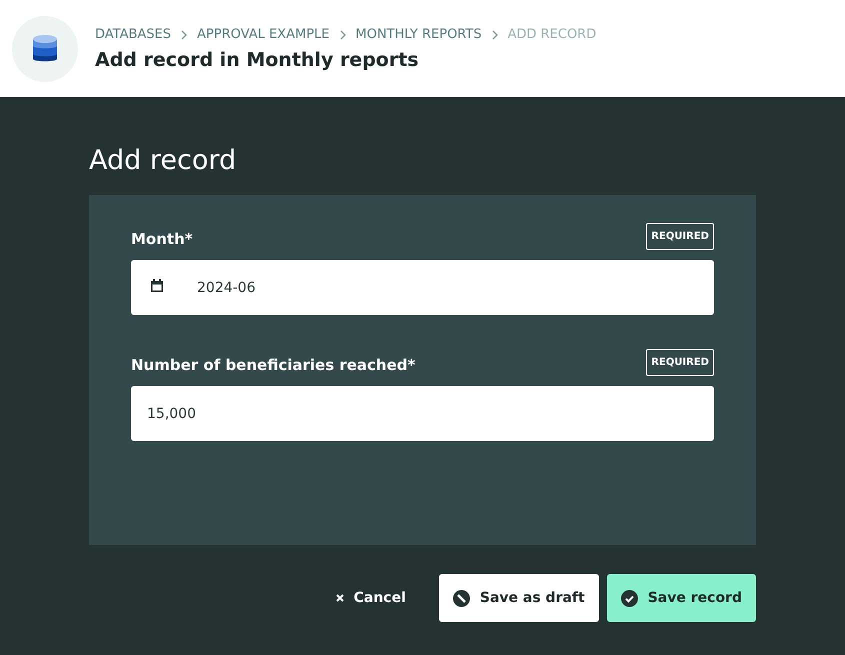 This screenshot has width=845, height=655. Describe the element at coordinates (257, 60) in the screenshot. I see `page-title: Add record in Monthly reports` at that location.